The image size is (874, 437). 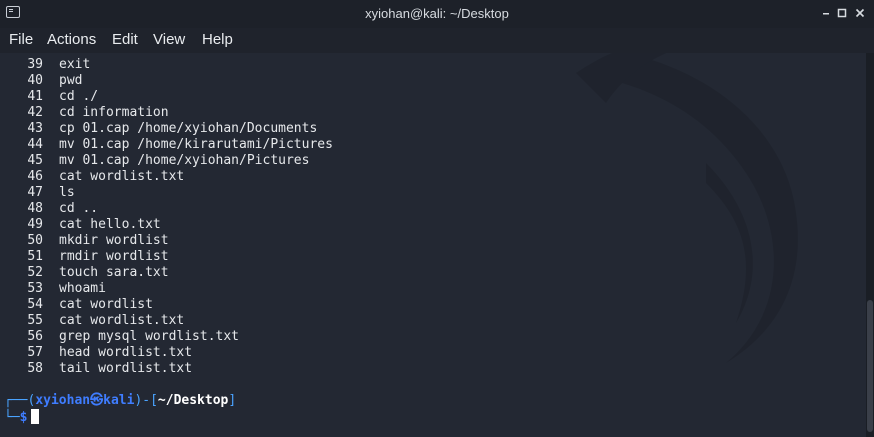 I want to click on history-line: 52 touch sara.txt, so click(x=98, y=272).